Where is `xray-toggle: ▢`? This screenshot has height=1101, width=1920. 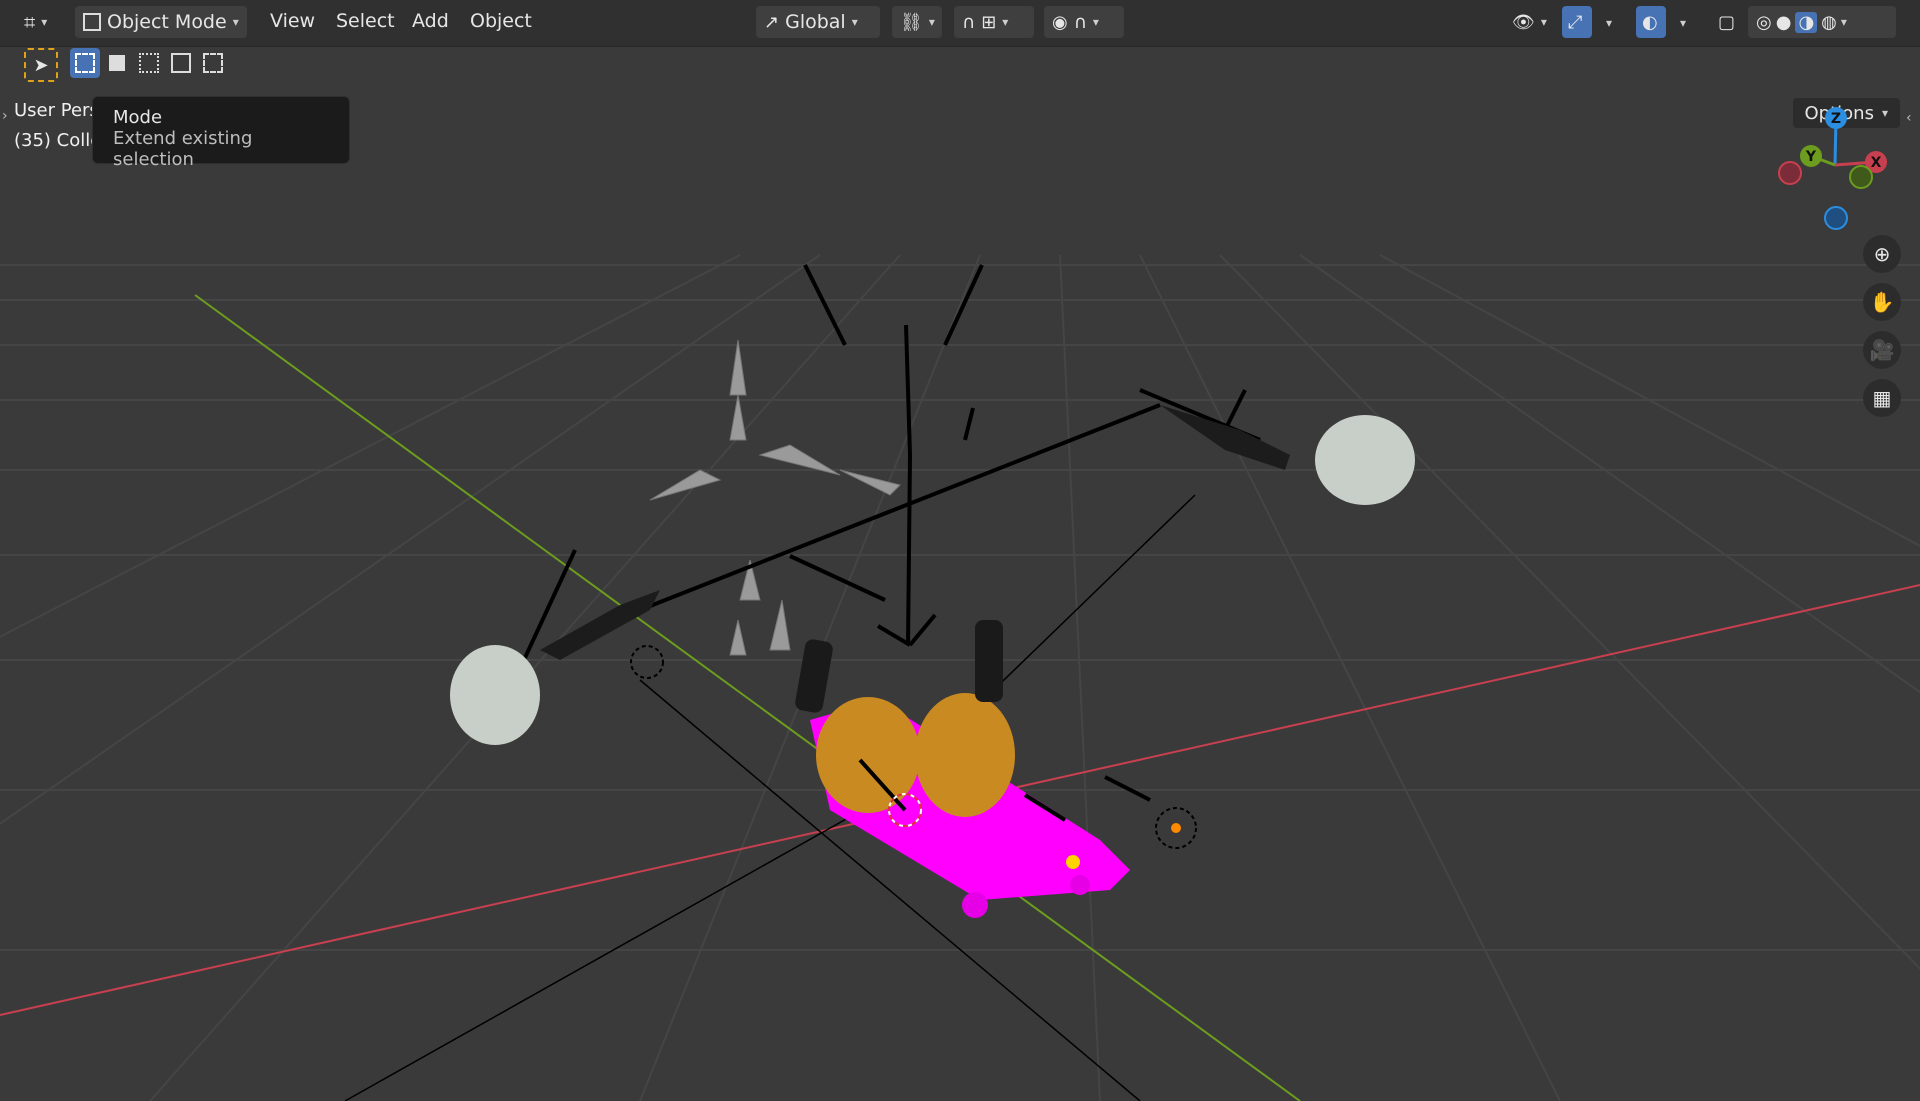 xray-toggle: ▢ is located at coordinates (1726, 22).